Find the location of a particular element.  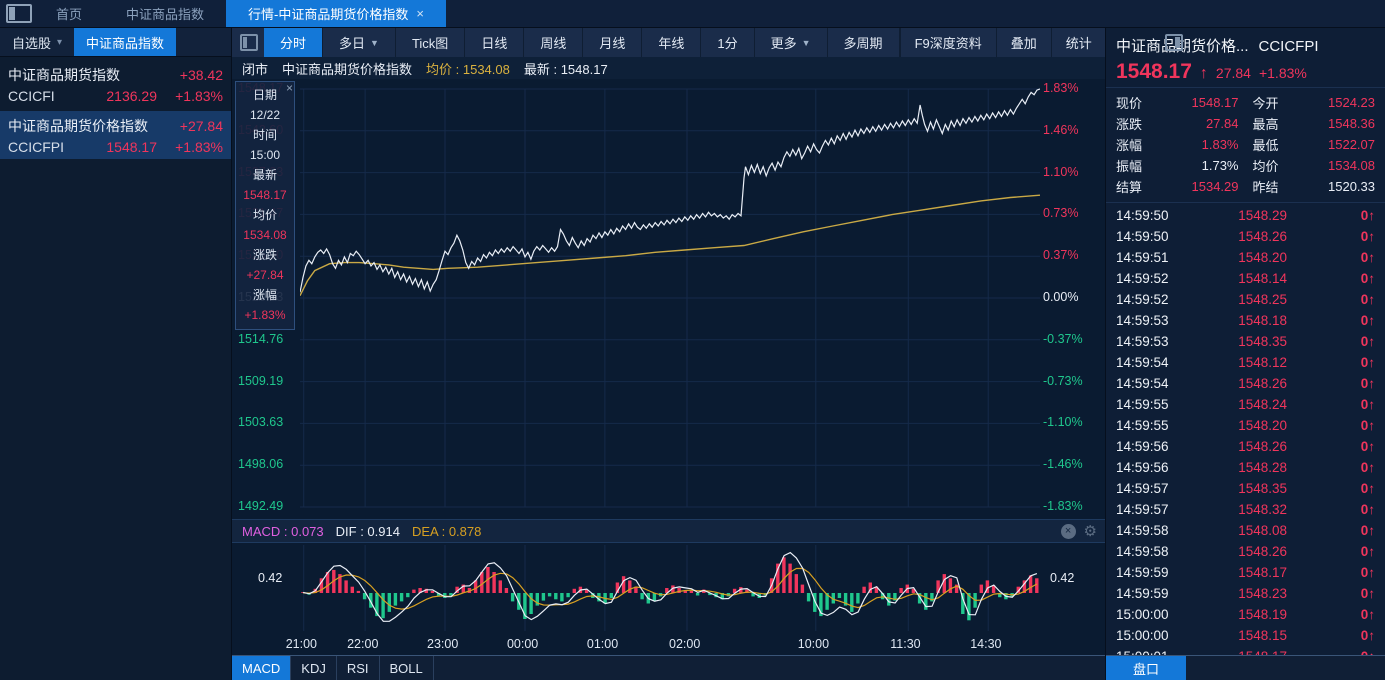

tick-row: 14:59:57 1548.35 0↑ is located at coordinates (1245, 488).